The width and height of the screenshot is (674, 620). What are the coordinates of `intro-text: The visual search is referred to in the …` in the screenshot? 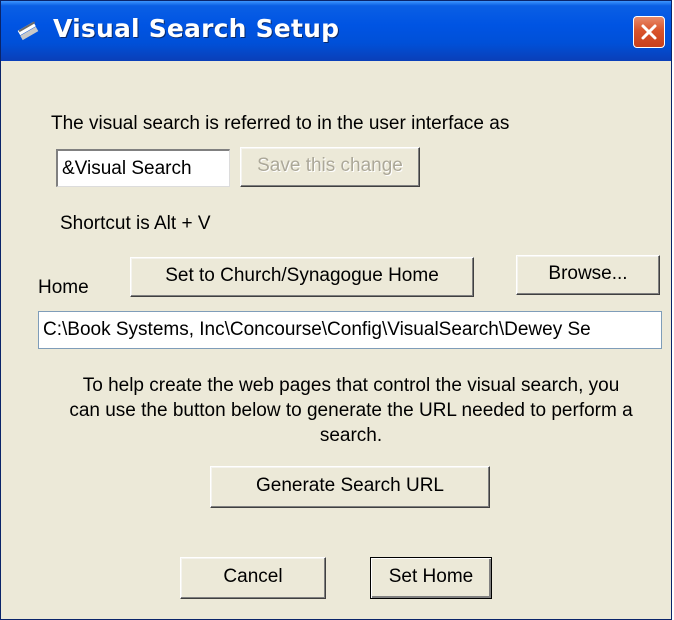 It's located at (280, 123).